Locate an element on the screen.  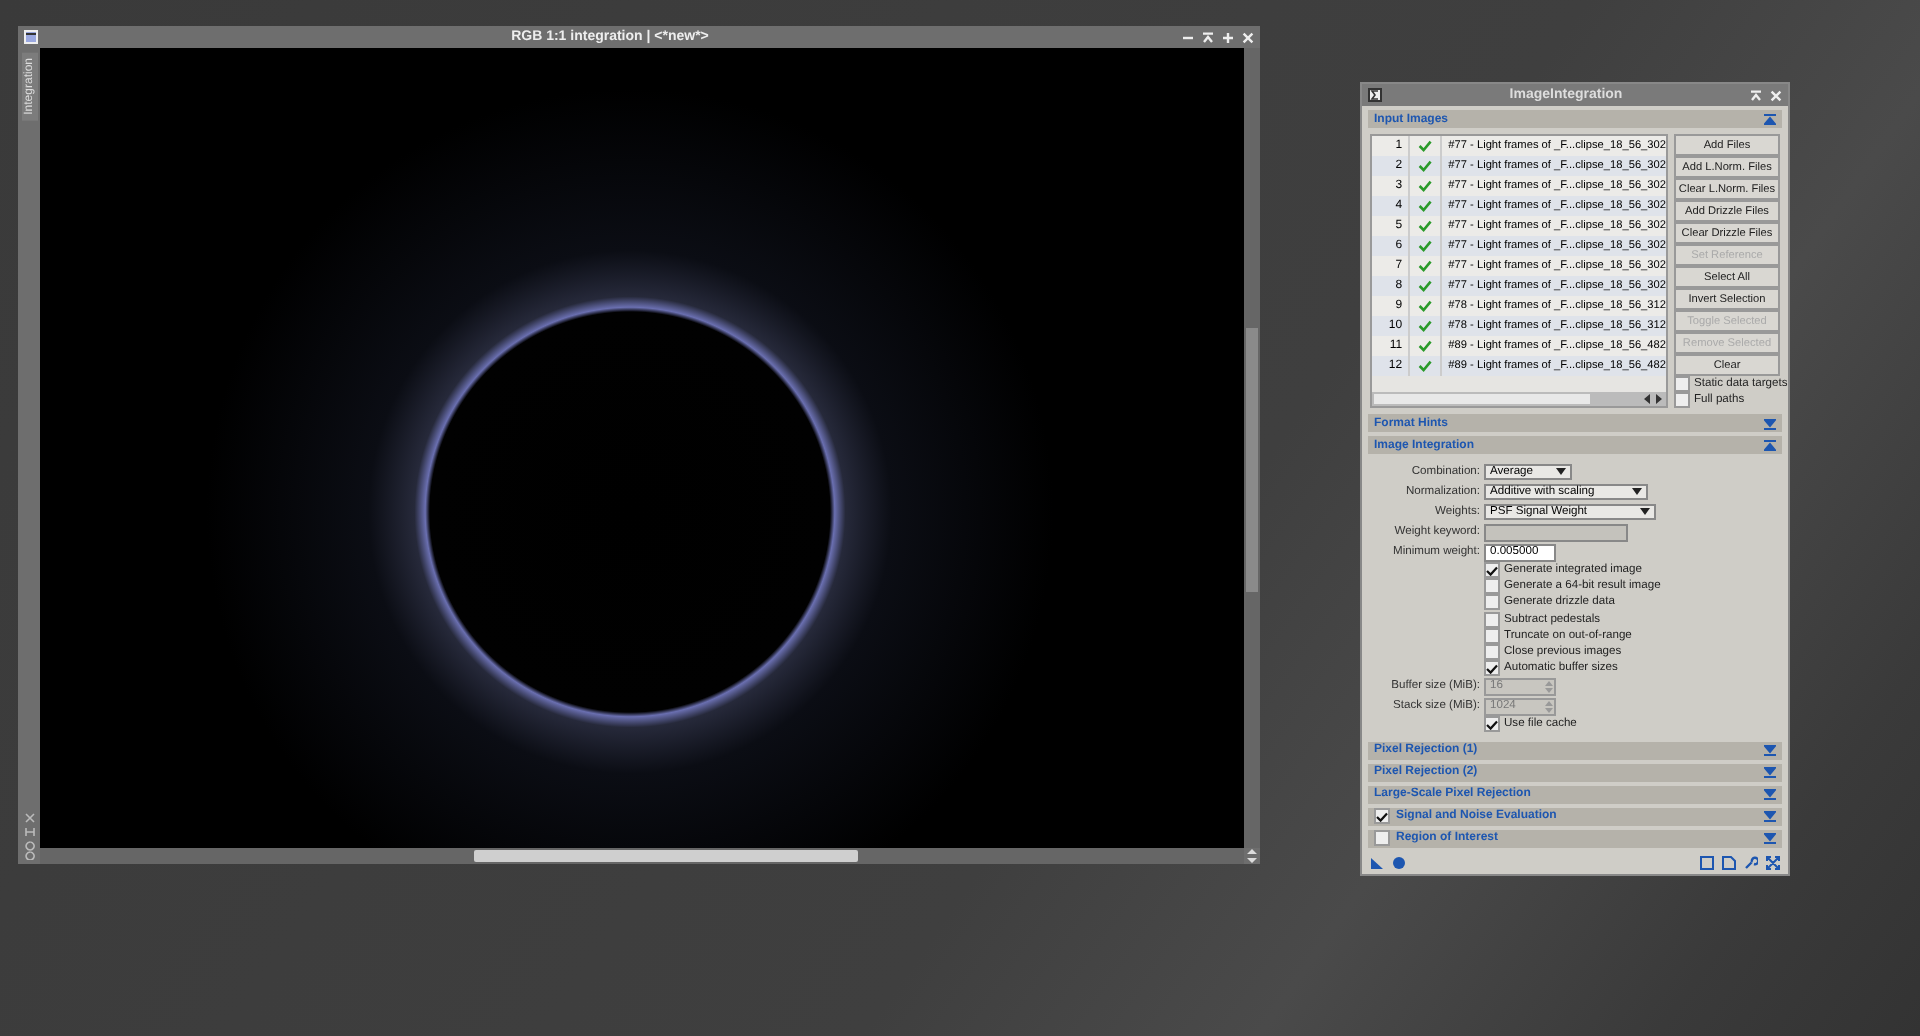
vertical-scrollbar is located at coordinates (1252, 448).